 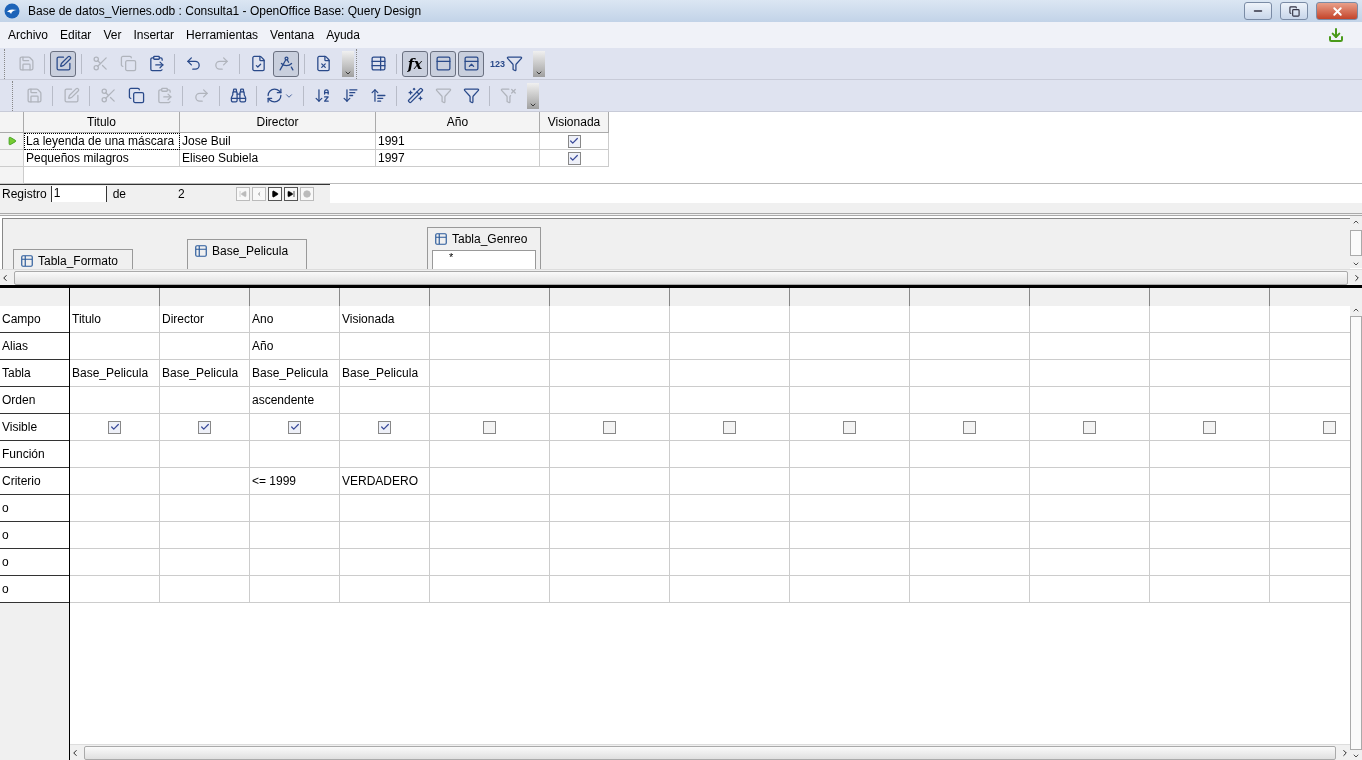 I want to click on menu-item: Ver, so click(x=112, y=35).